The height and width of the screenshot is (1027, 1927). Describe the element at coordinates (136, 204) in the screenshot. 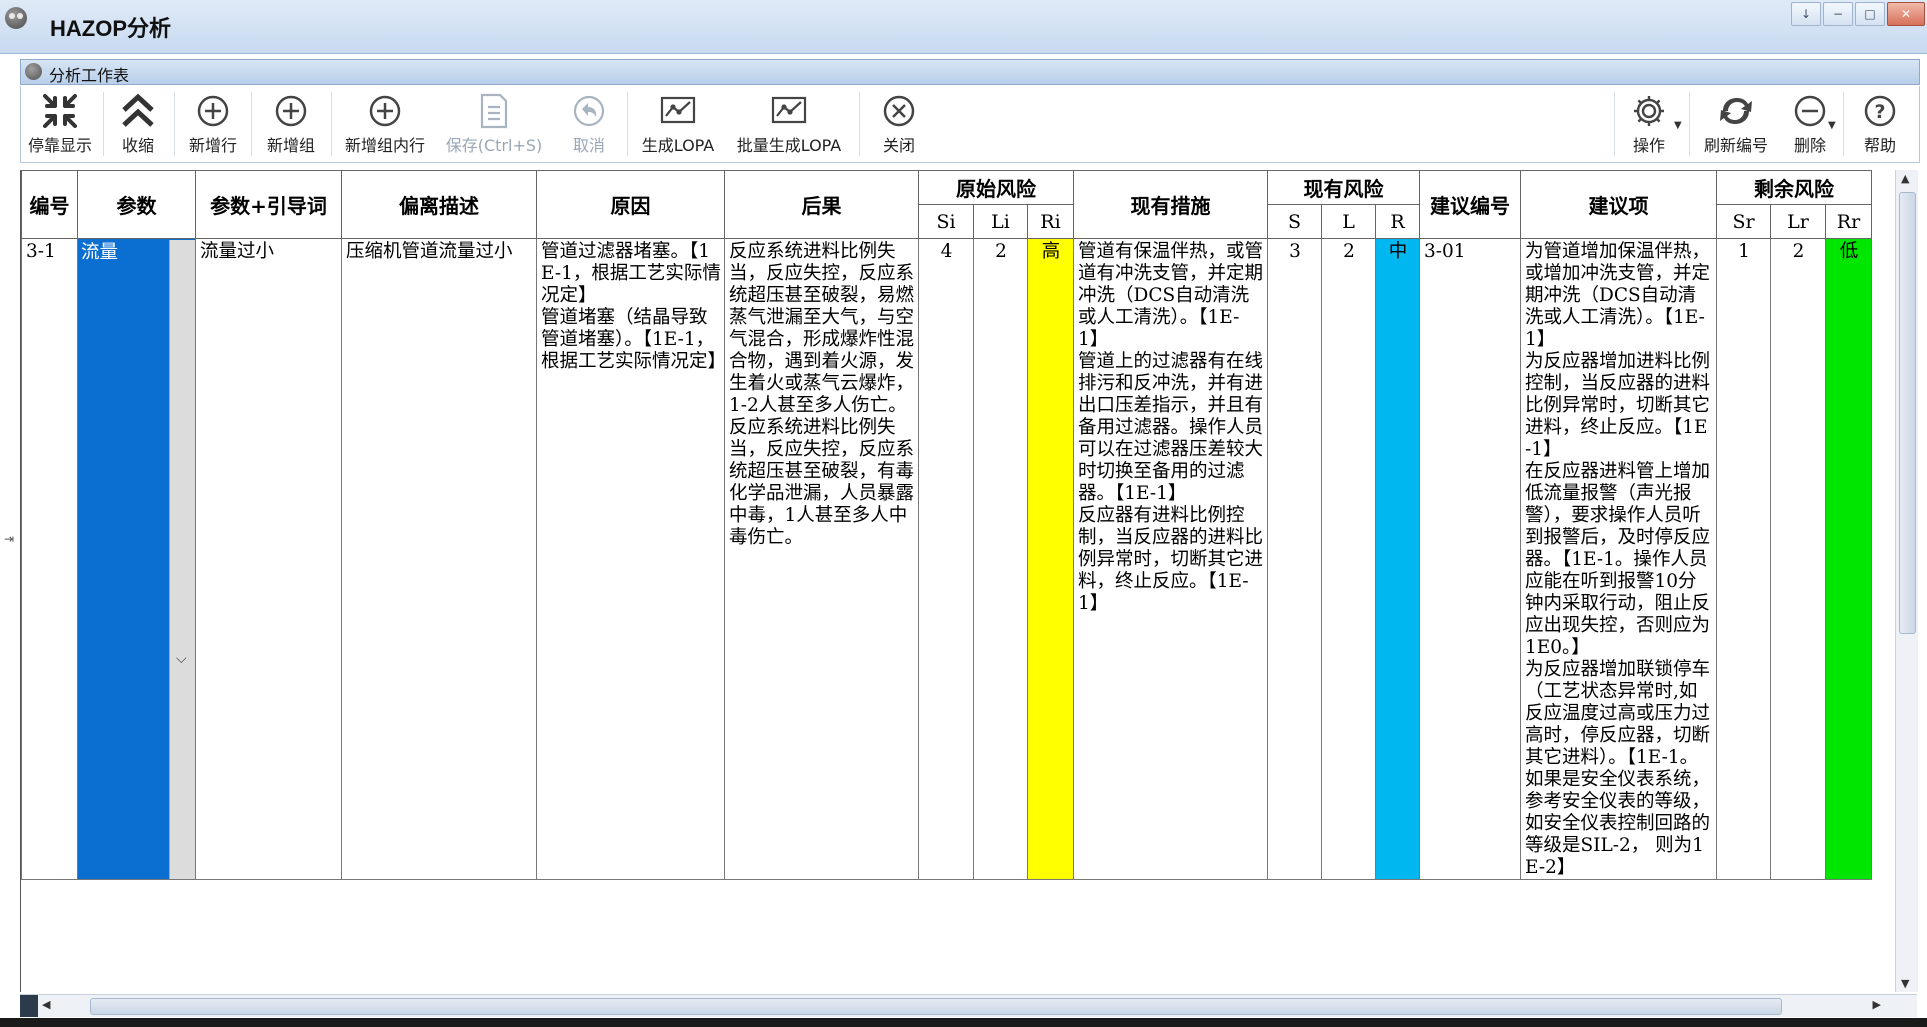

I see `col-header-param: 参数` at that location.